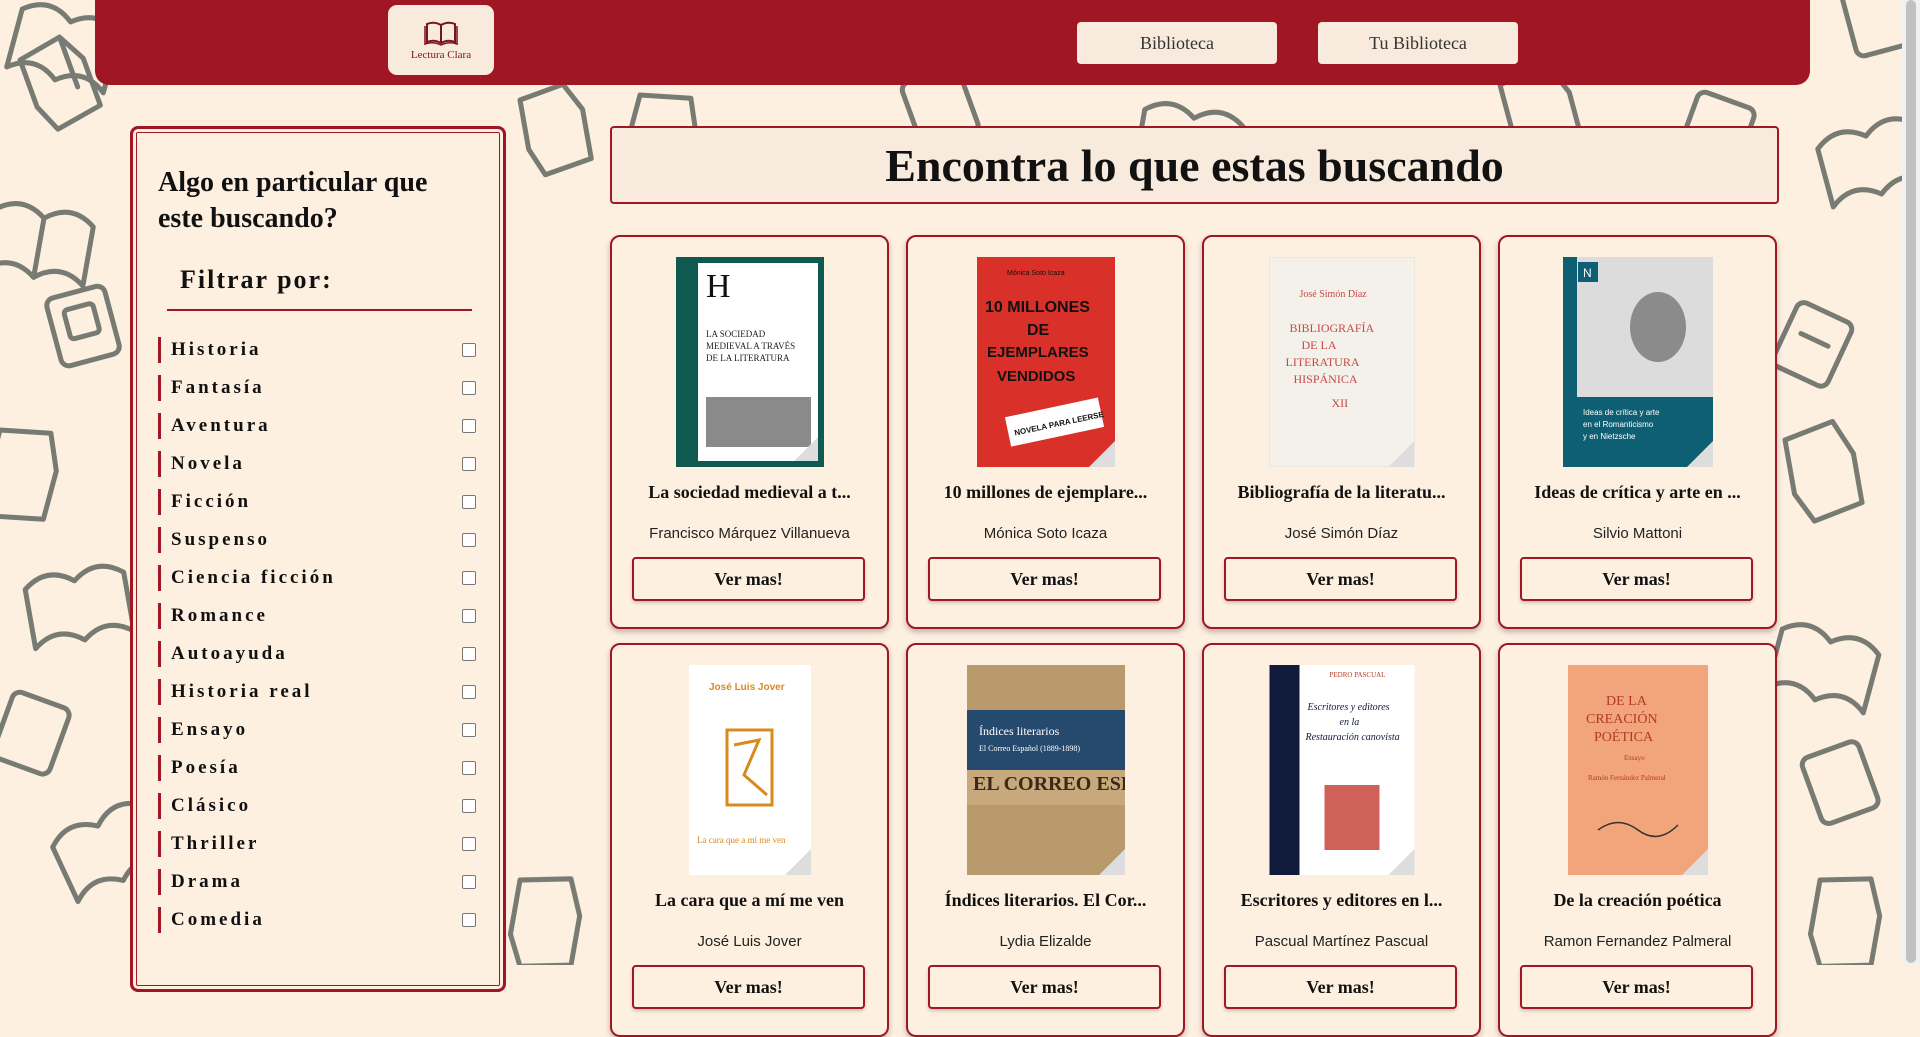 This screenshot has height=1037, width=1920. What do you see at coordinates (211, 920) in the screenshot?
I see `filter-label: Comedia` at bounding box center [211, 920].